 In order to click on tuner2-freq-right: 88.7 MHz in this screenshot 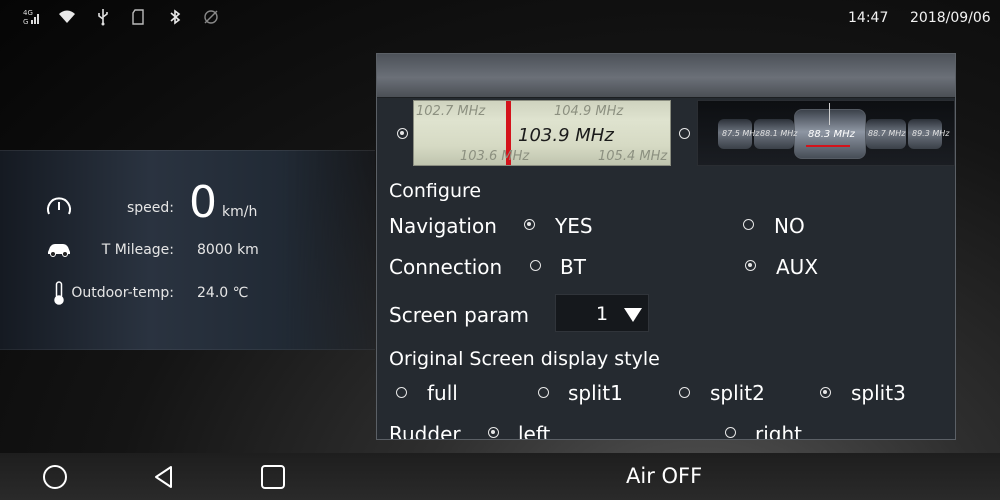, I will do `click(887, 133)`.